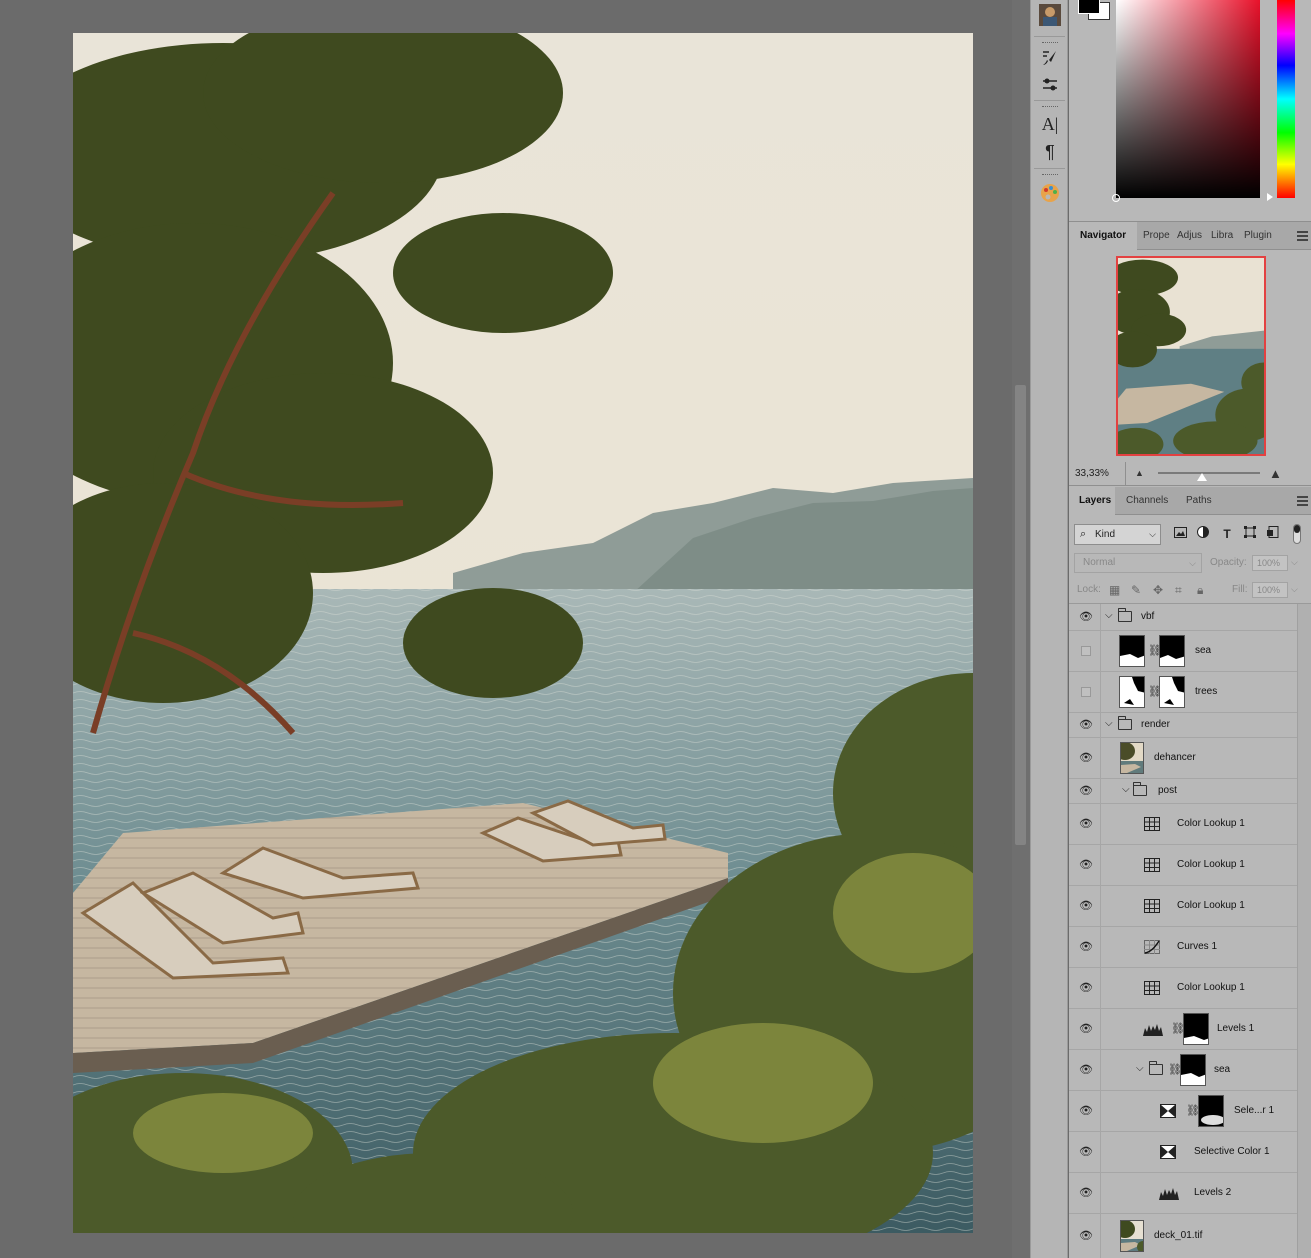 The height and width of the screenshot is (1258, 1311). What do you see at coordinates (1117, 534) in the screenshot?
I see `filter-kind-select: ⌕ Kind ⌵` at bounding box center [1117, 534].